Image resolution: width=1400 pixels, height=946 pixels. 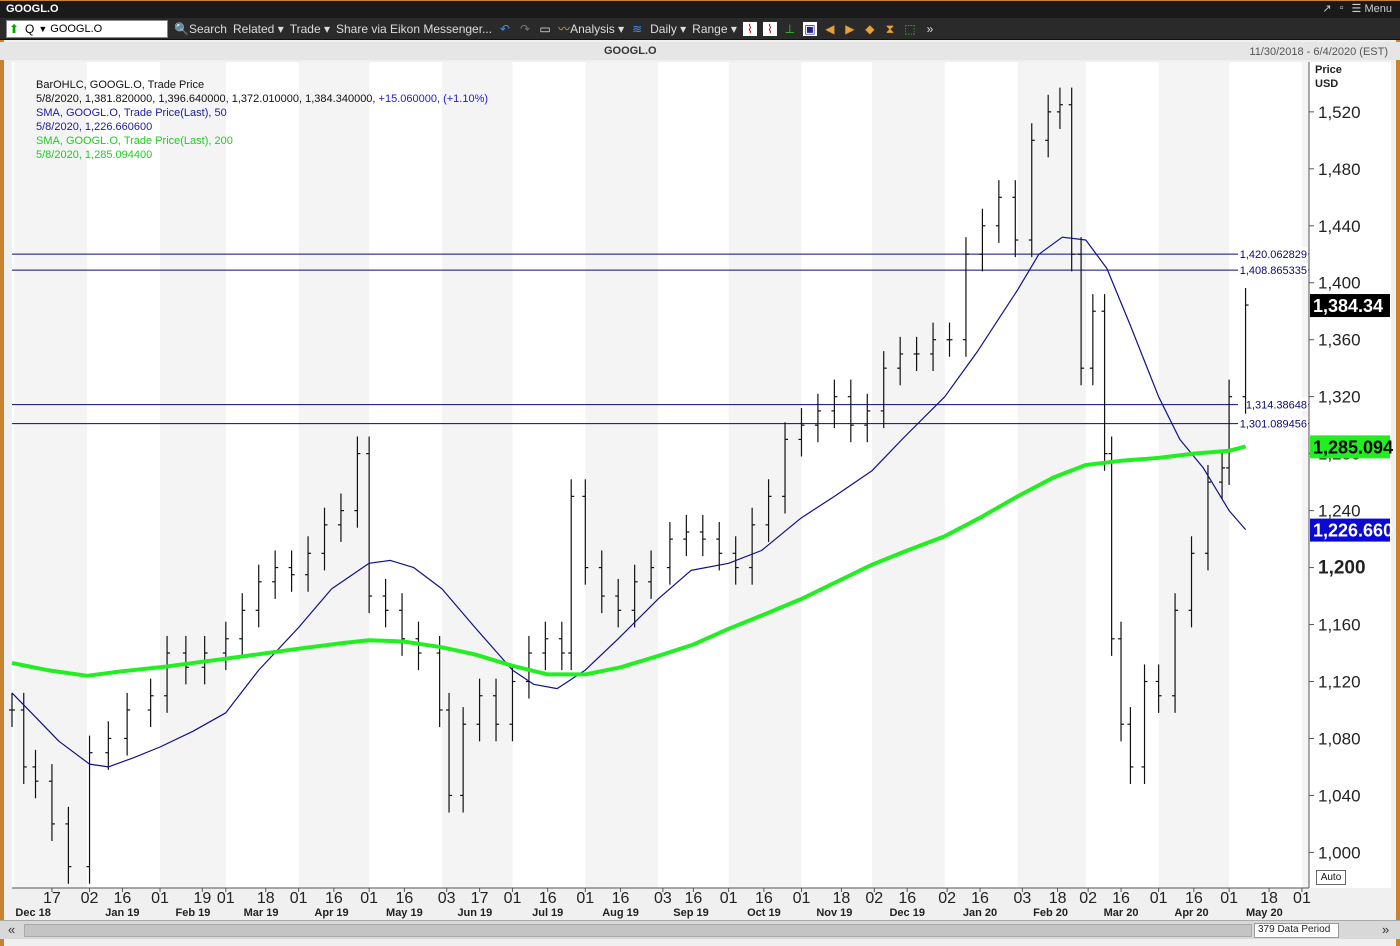 What do you see at coordinates (1339, 397) in the screenshot?
I see `y-tick-label: 1,320` at bounding box center [1339, 397].